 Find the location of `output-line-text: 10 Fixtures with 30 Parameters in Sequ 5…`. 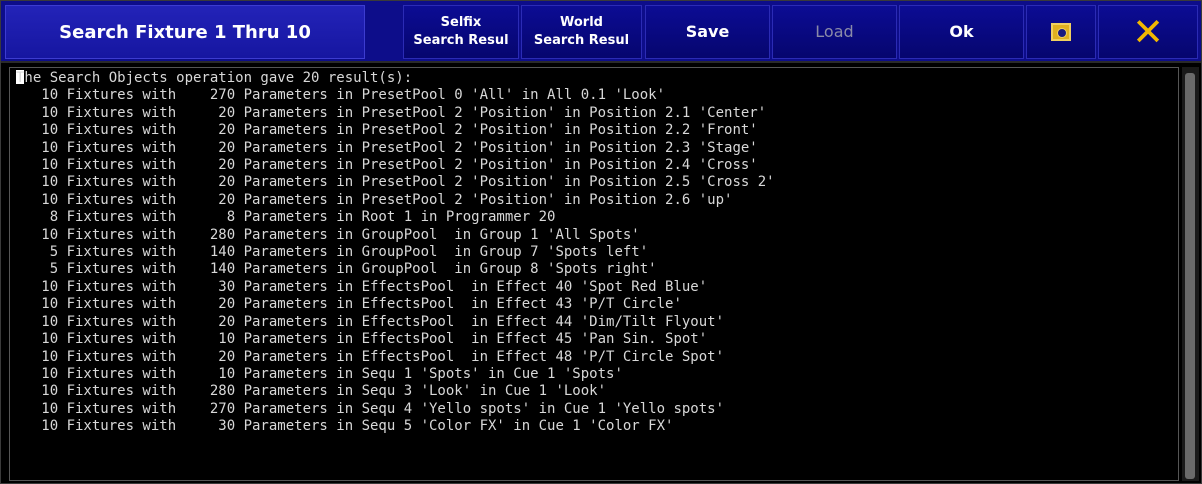

output-line-text: 10 Fixtures with 30 Parameters in Sequ 5… is located at coordinates (345, 426).